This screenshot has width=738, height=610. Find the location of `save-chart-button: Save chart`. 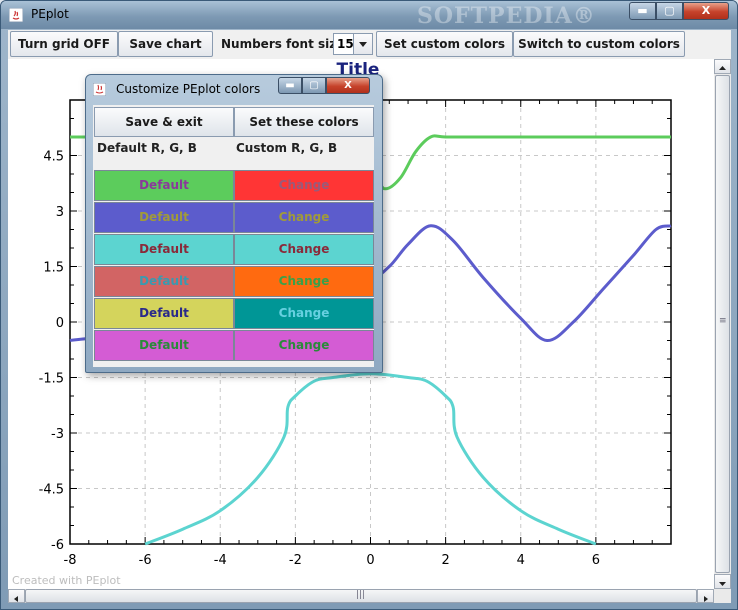

save-chart-button: Save chart is located at coordinates (165, 44).